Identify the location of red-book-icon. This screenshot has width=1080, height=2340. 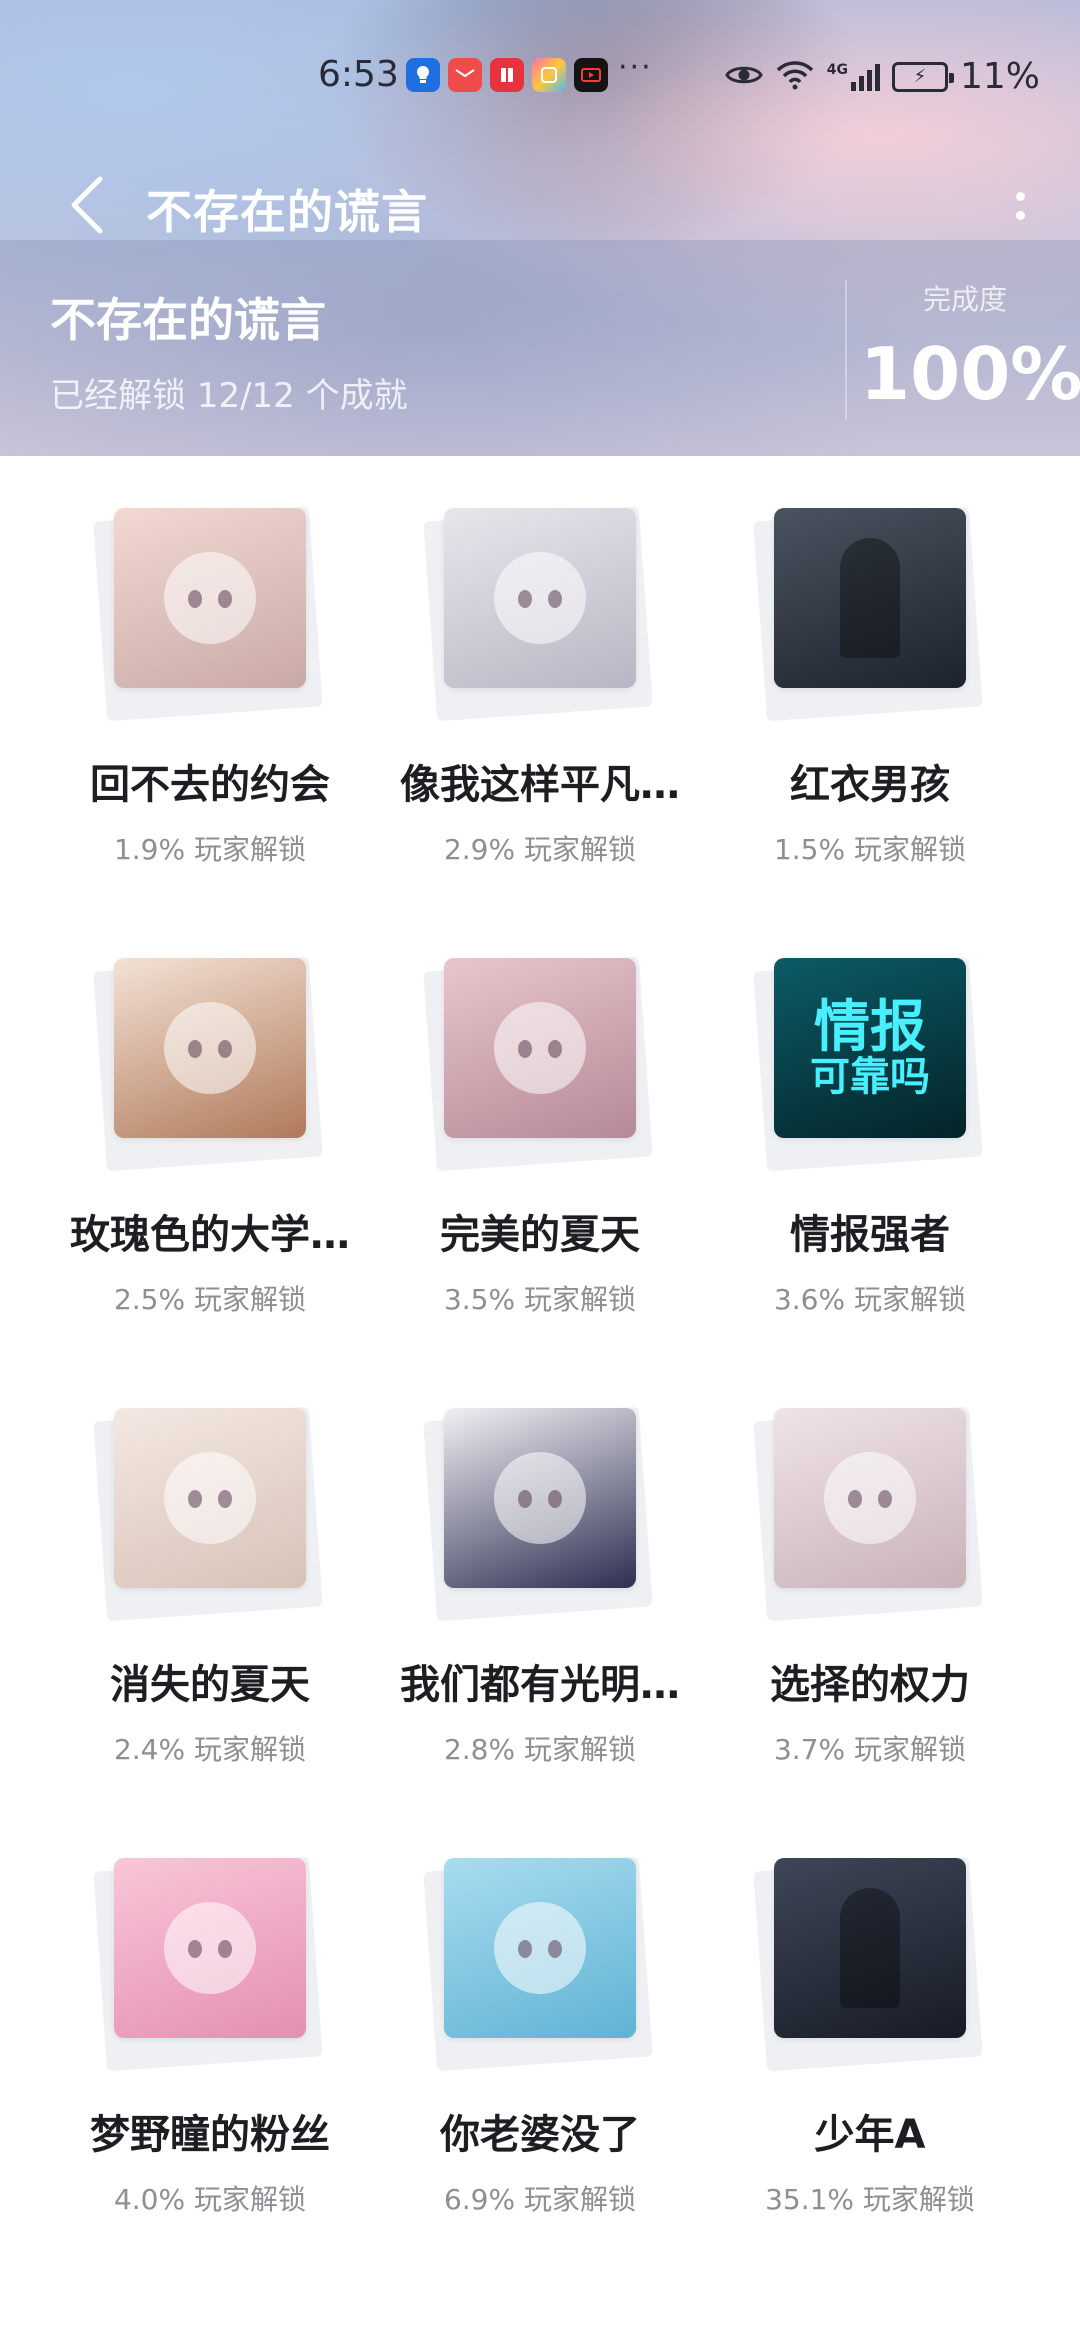
(507, 75).